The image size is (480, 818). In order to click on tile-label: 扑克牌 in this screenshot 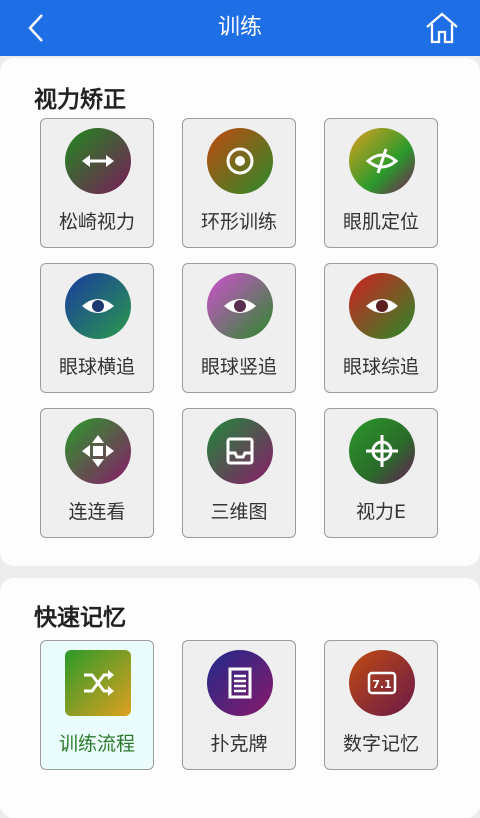, I will do `click(239, 744)`.